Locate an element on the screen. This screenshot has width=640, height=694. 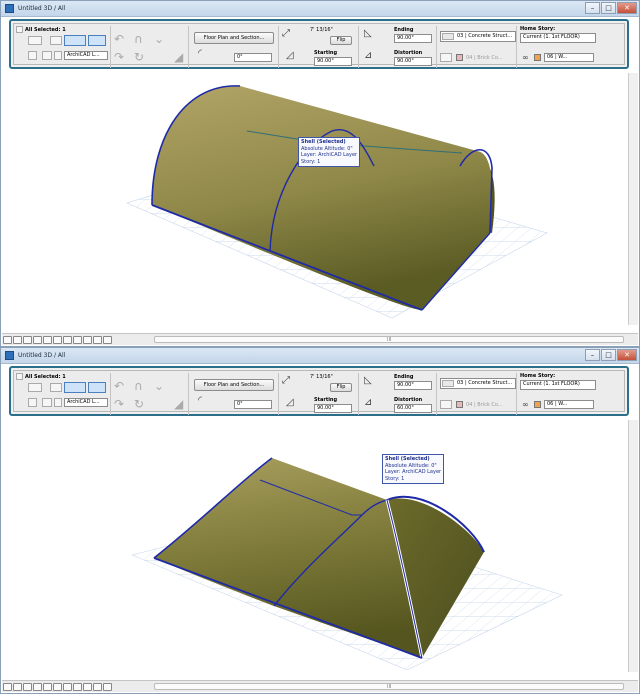
distortion-field: 60.00° is located at coordinates (413, 408).